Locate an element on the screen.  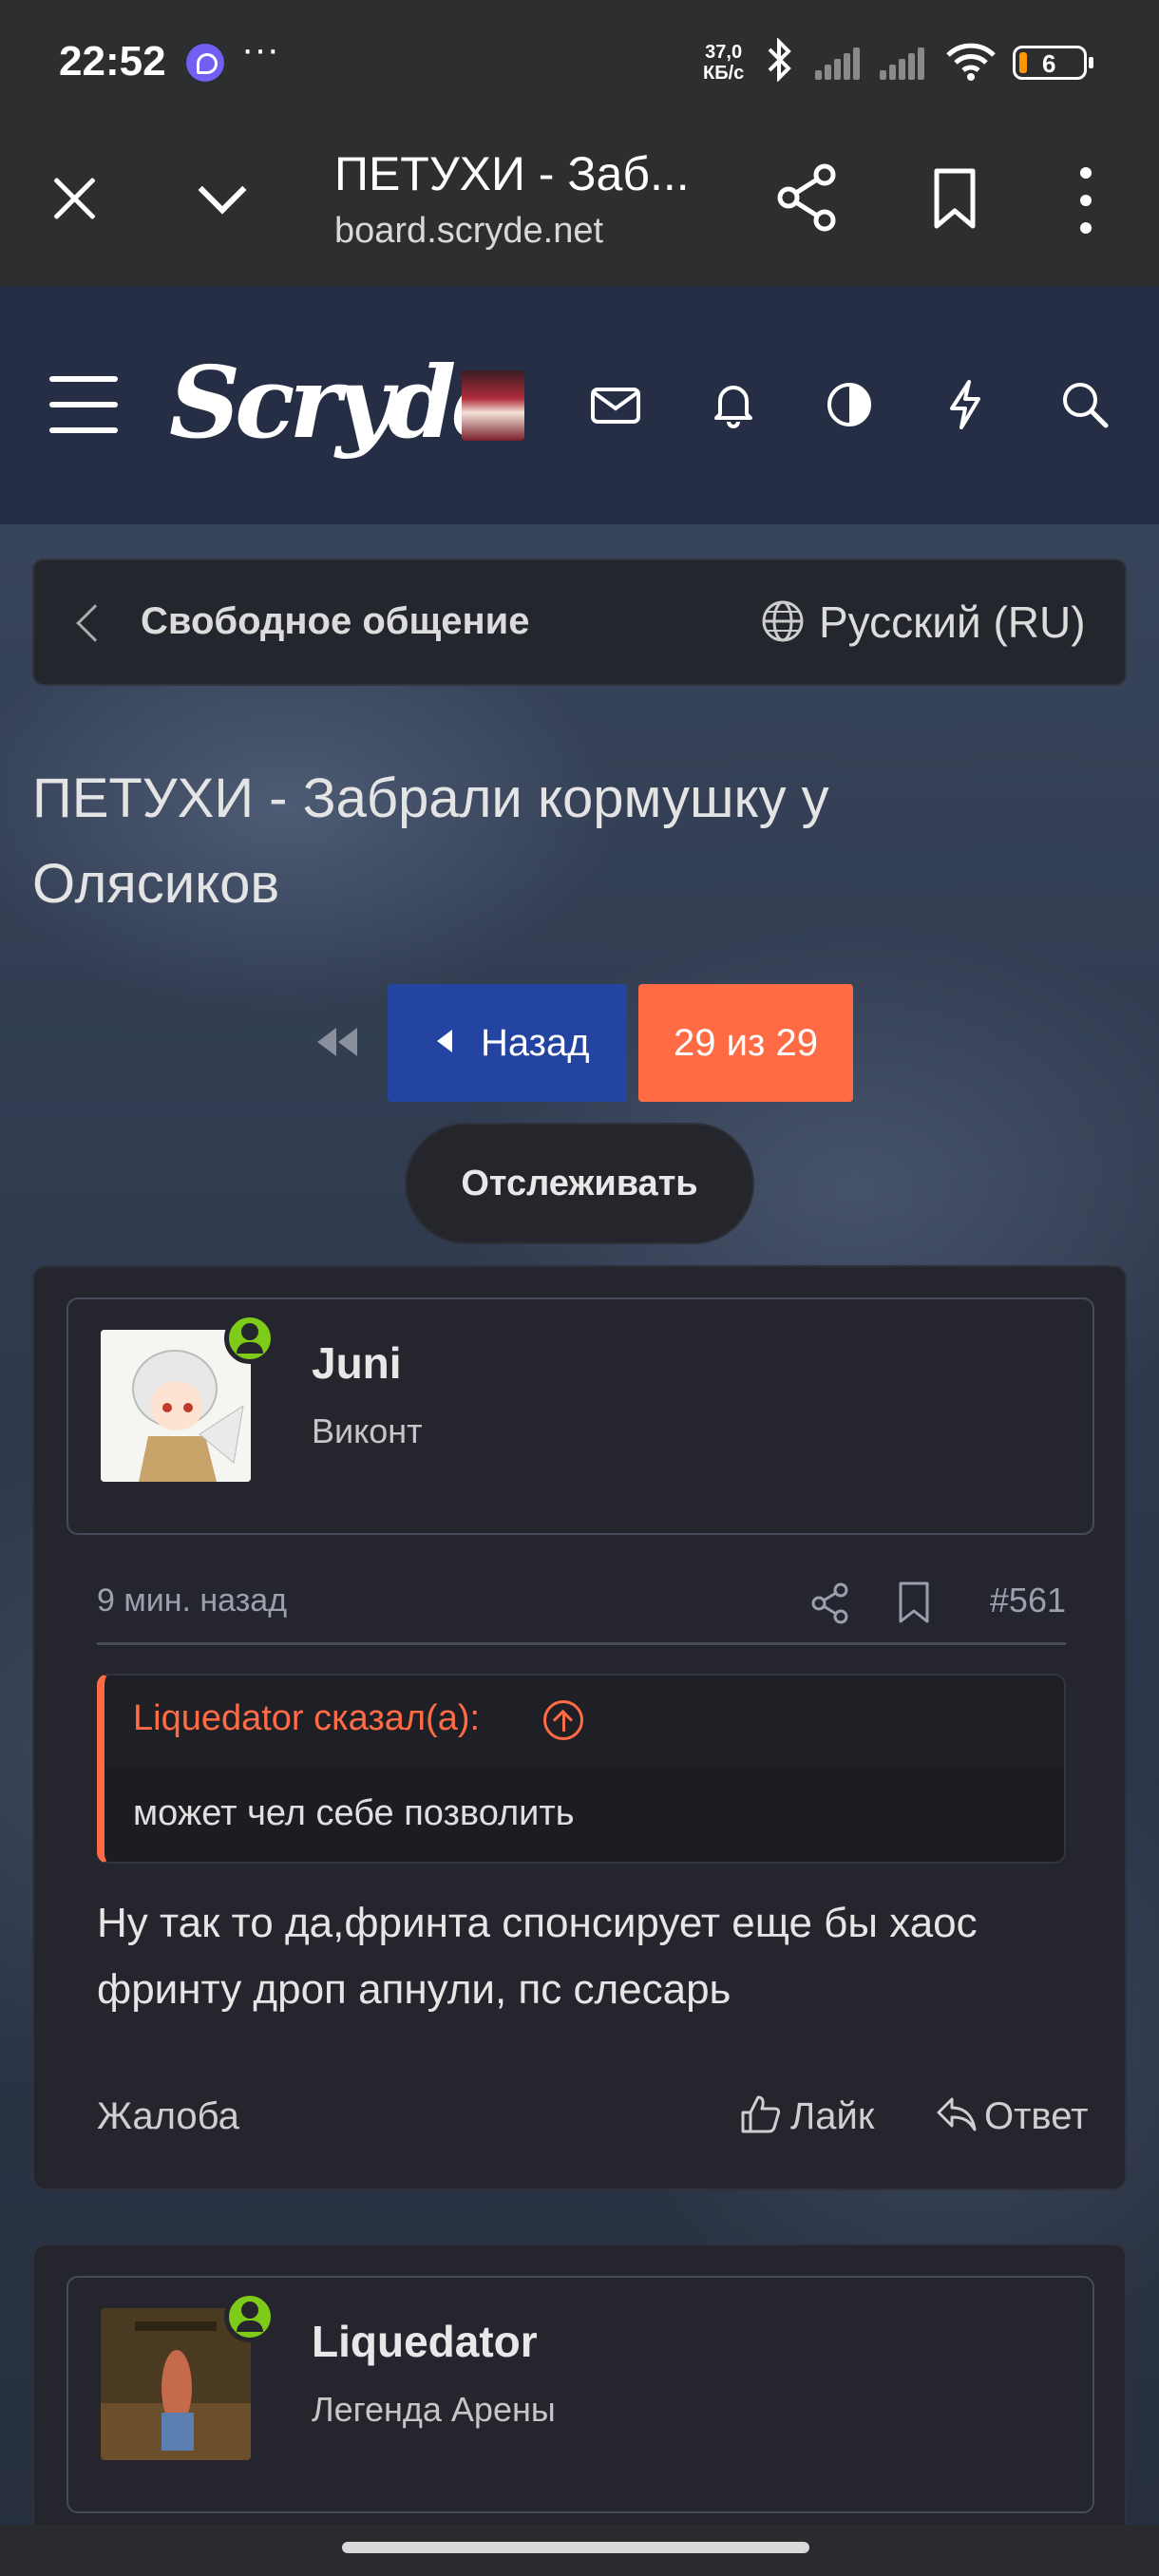
more-notifications-icon: ··· is located at coordinates (260, 49).